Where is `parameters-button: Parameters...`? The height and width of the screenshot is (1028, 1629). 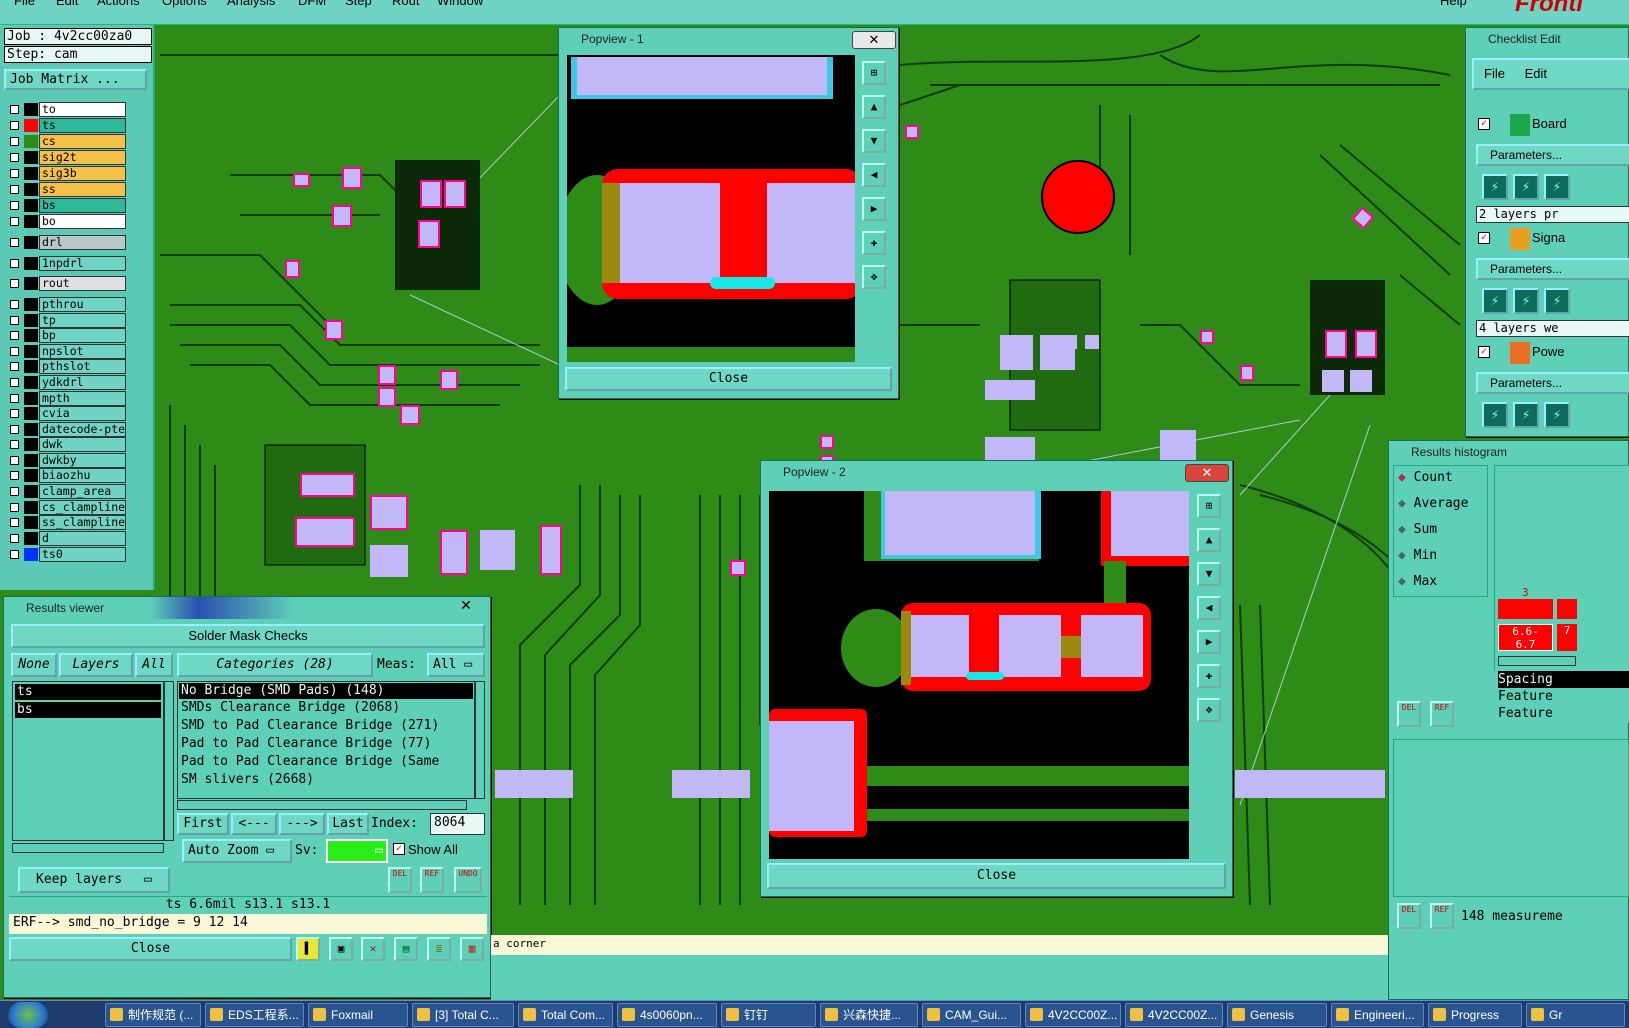
parameters-button: Parameters... is located at coordinates (1552, 383).